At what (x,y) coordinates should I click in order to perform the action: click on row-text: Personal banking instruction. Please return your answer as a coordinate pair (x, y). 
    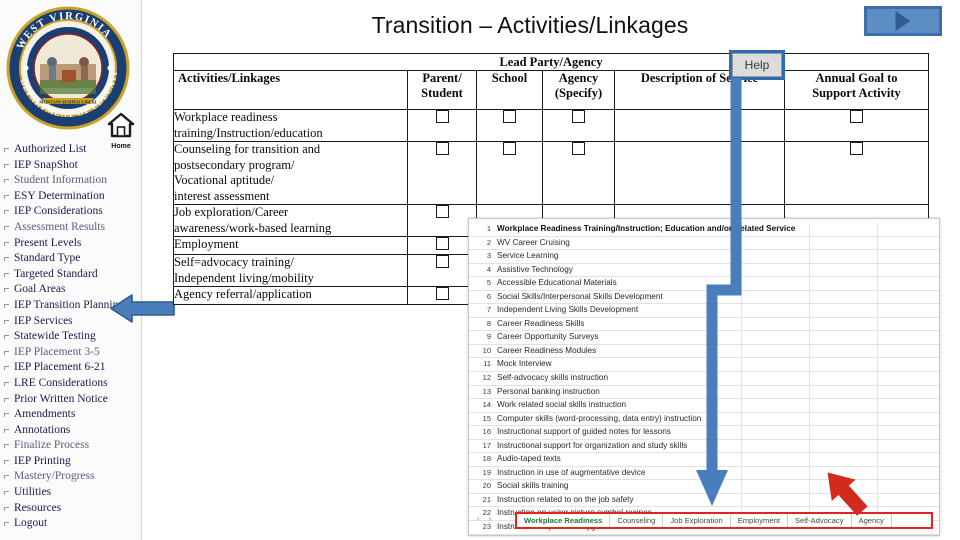
    Looking at the image, I should click on (548, 391).